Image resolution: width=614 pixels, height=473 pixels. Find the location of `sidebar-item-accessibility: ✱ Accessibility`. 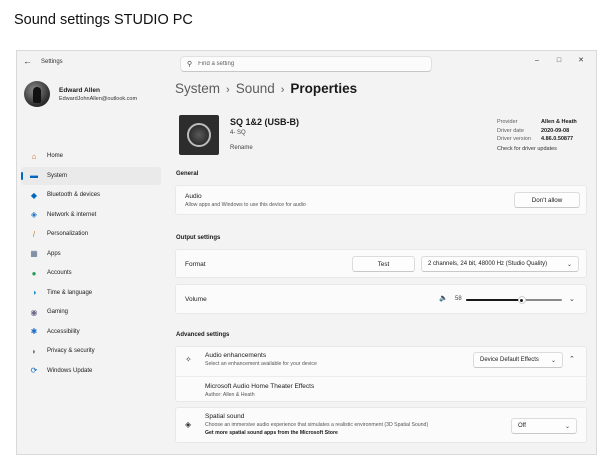

sidebar-item-accessibility: ✱ Accessibility is located at coordinates (91, 332).